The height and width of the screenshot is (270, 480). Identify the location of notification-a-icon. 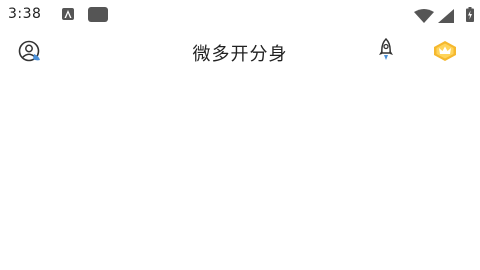
(68, 14).